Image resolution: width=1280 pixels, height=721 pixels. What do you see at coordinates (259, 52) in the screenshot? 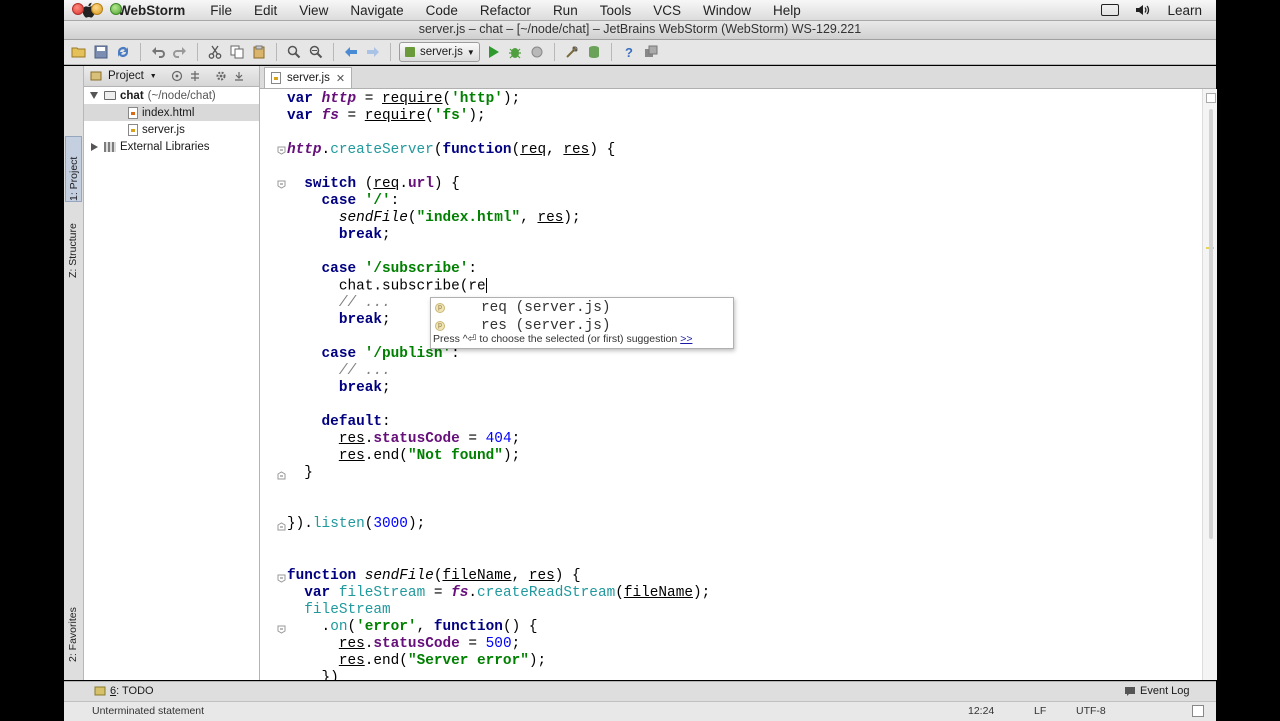
I see `paste-icon` at bounding box center [259, 52].